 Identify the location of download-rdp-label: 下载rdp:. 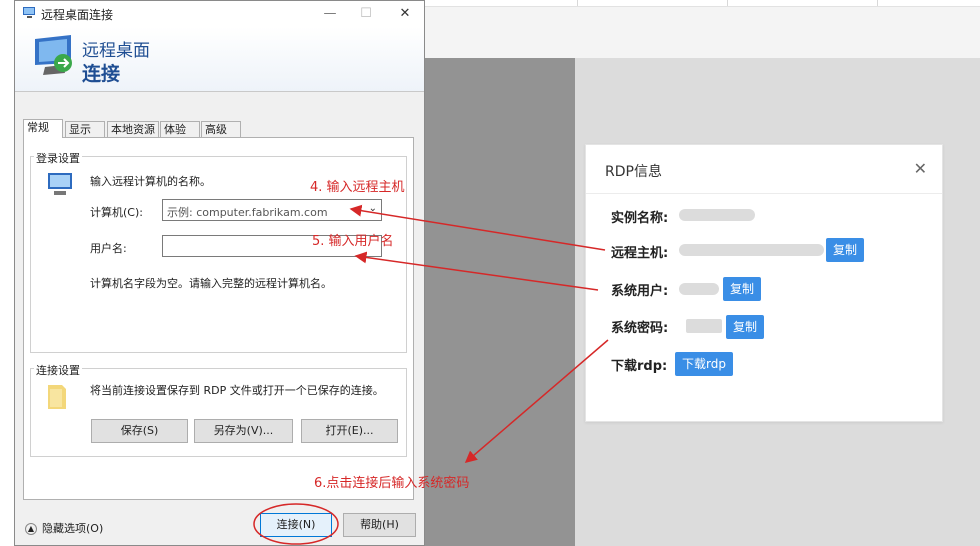
(639, 366).